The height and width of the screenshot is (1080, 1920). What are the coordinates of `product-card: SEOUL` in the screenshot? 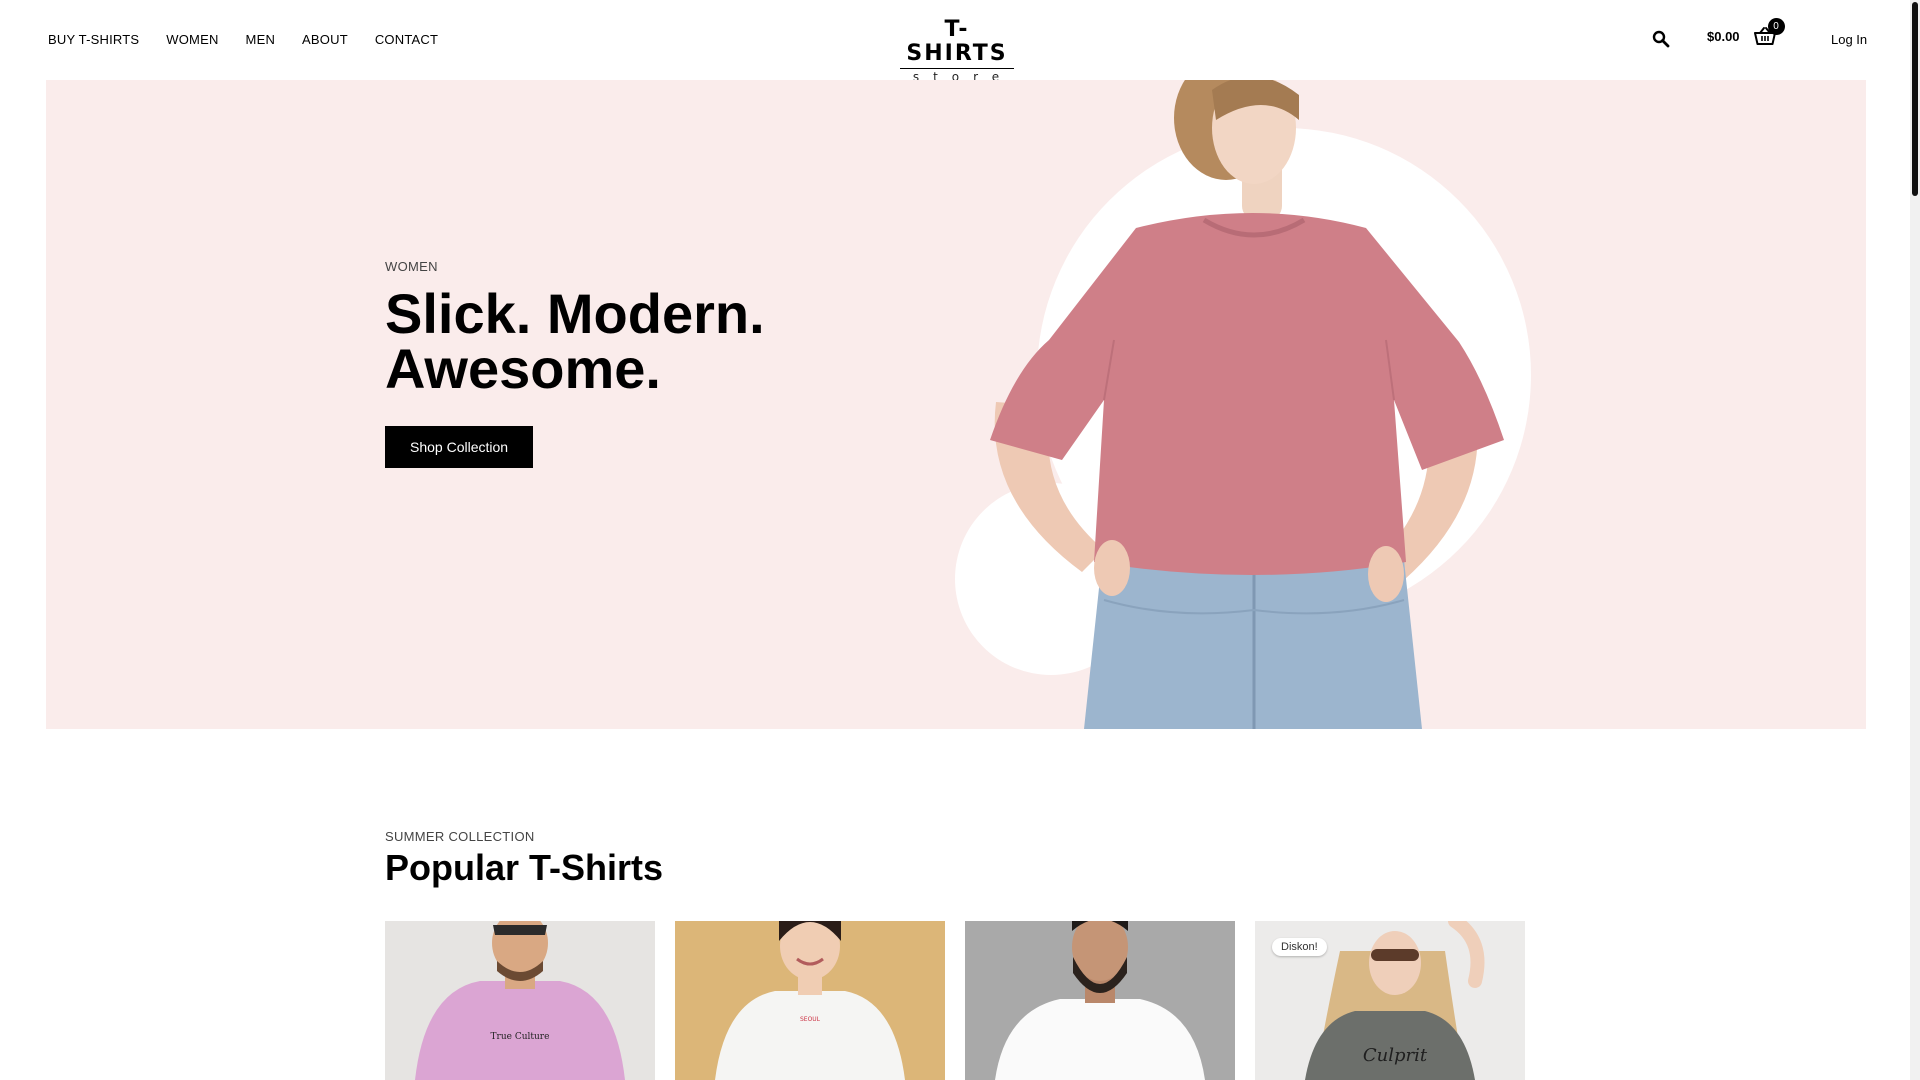 It's located at (810, 1000).